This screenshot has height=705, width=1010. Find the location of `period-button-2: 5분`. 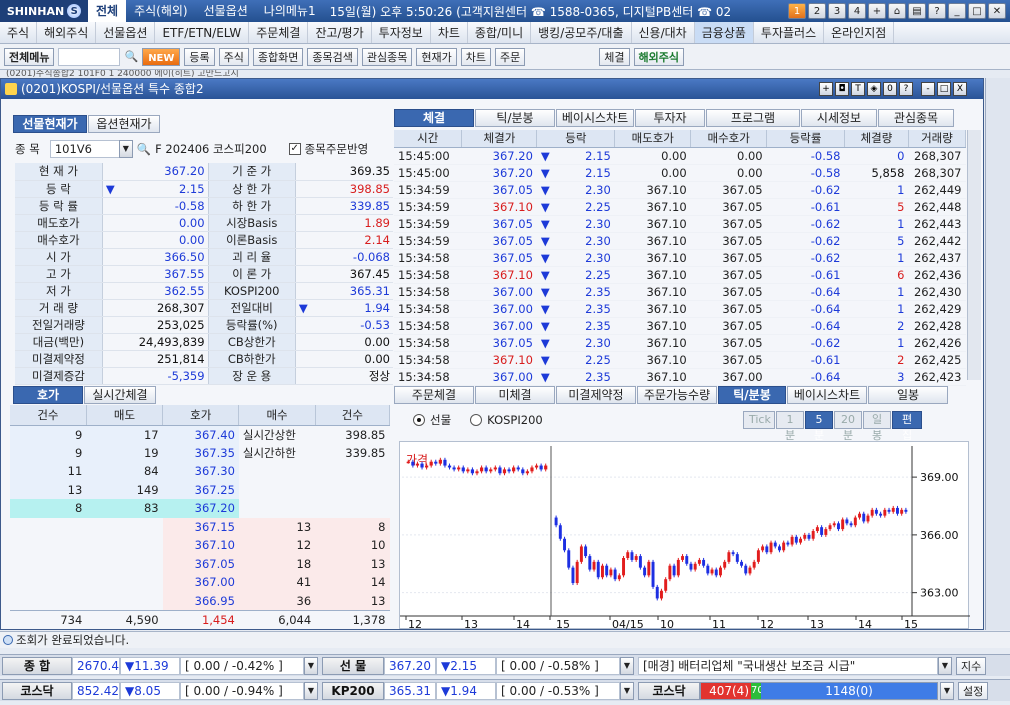

period-button-2: 5분 is located at coordinates (819, 426).